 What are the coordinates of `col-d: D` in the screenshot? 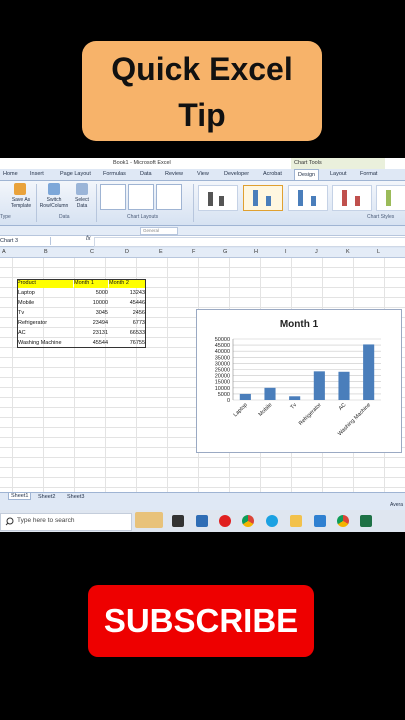 It's located at (127, 252).